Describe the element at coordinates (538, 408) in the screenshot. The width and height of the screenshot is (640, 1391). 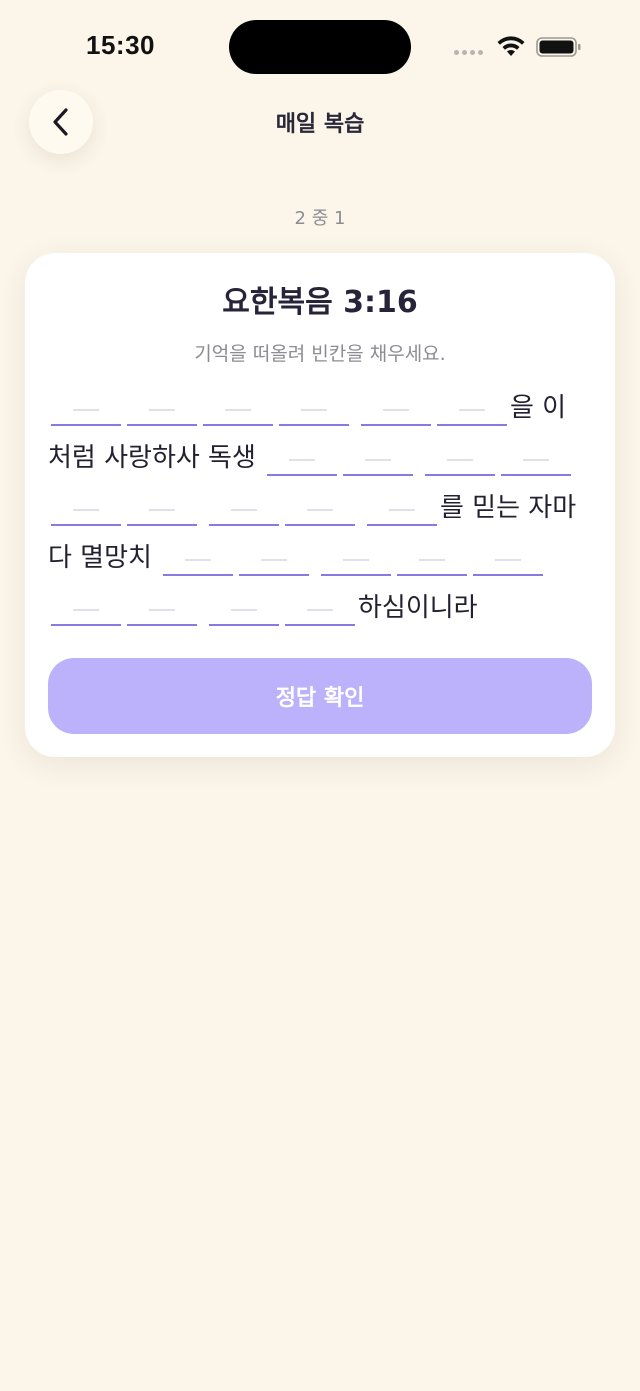
I see `verse-text: 을 이` at that location.